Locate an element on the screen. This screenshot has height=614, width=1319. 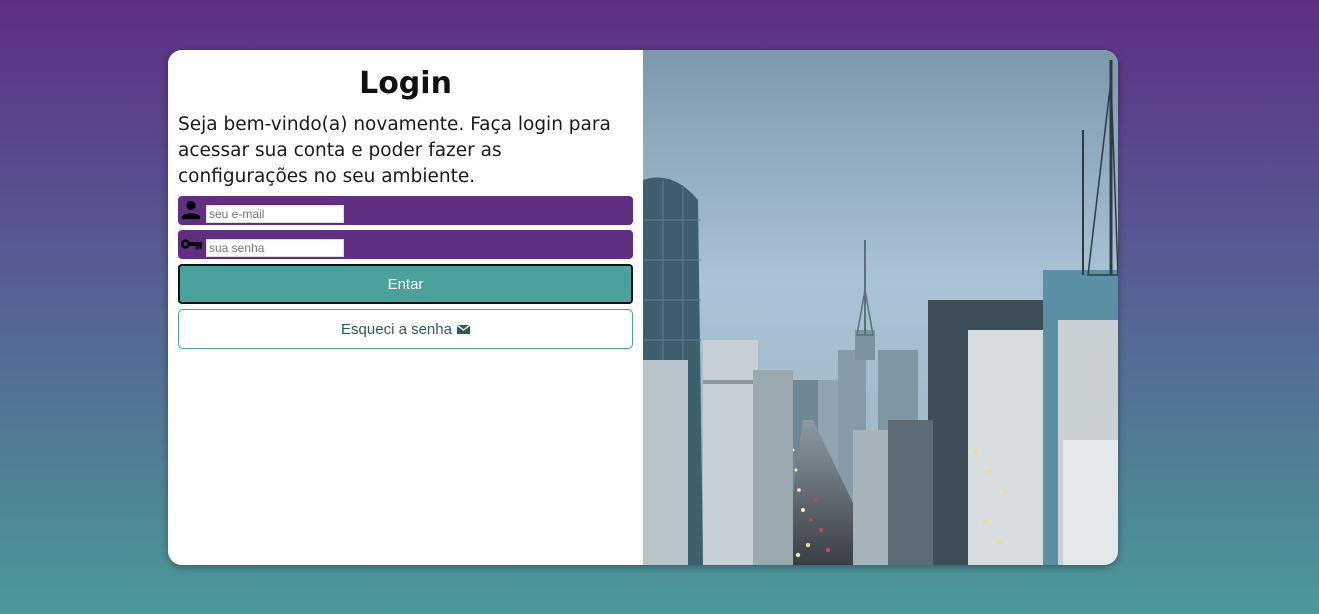
user-icon is located at coordinates (191, 210).